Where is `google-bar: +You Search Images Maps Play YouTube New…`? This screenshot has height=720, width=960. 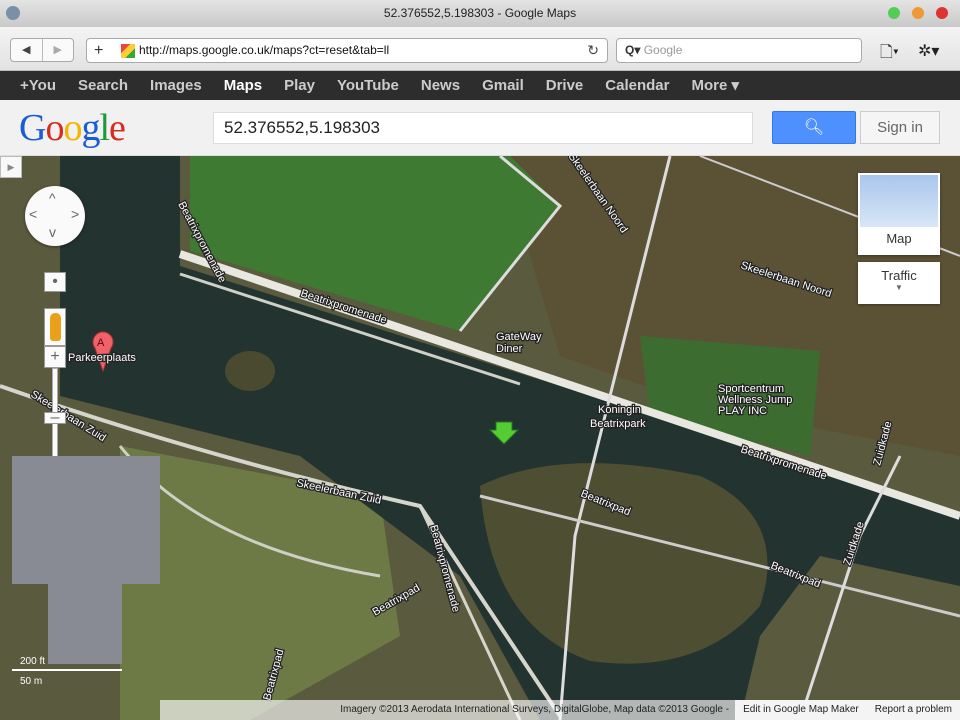
google-bar: +You Search Images Maps Play YouTube New… is located at coordinates (480, 85).